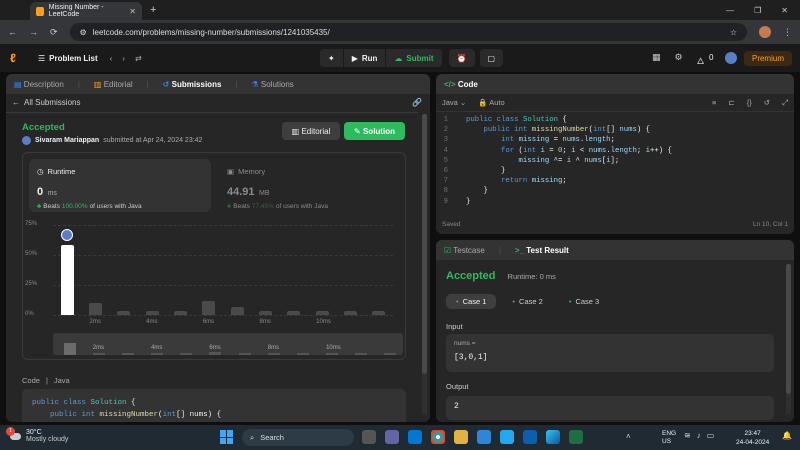  Describe the element at coordinates (699, 435) in the screenshot. I see `system-tray: ≋ ♪ ▭` at that location.